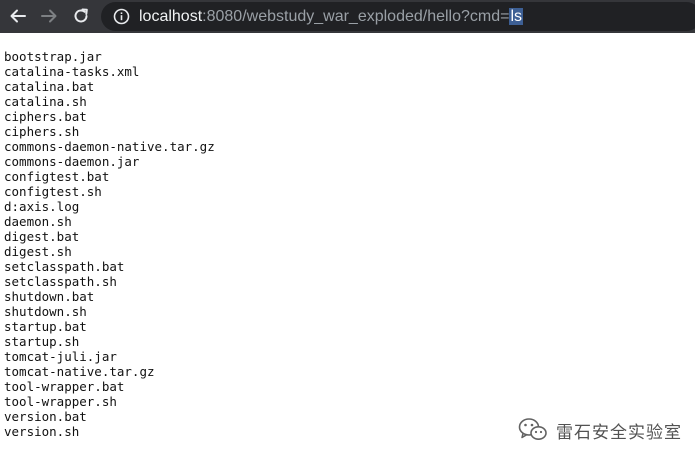 Image resolution: width=695 pixels, height=460 pixels. What do you see at coordinates (532, 429) in the screenshot?
I see `wechat-logo-icon` at bounding box center [532, 429].